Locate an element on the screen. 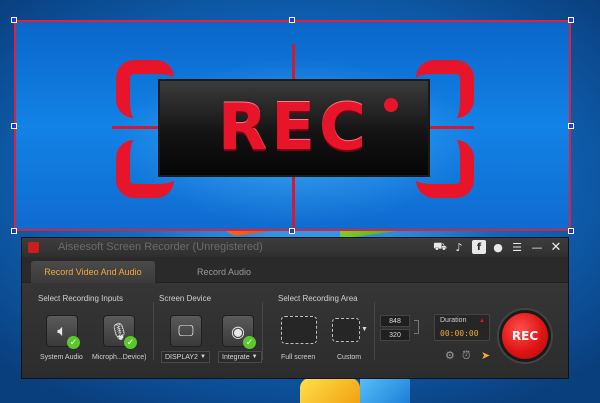  windows-logo-yellow-pane is located at coordinates (330, 390).